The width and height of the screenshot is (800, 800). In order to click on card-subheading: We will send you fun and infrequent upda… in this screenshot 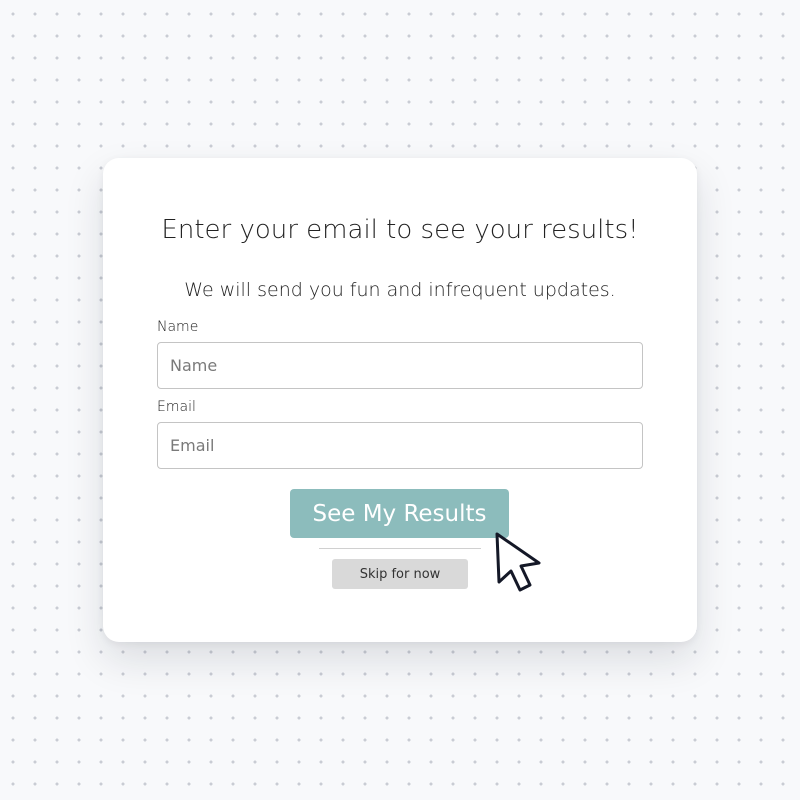, I will do `click(400, 290)`.